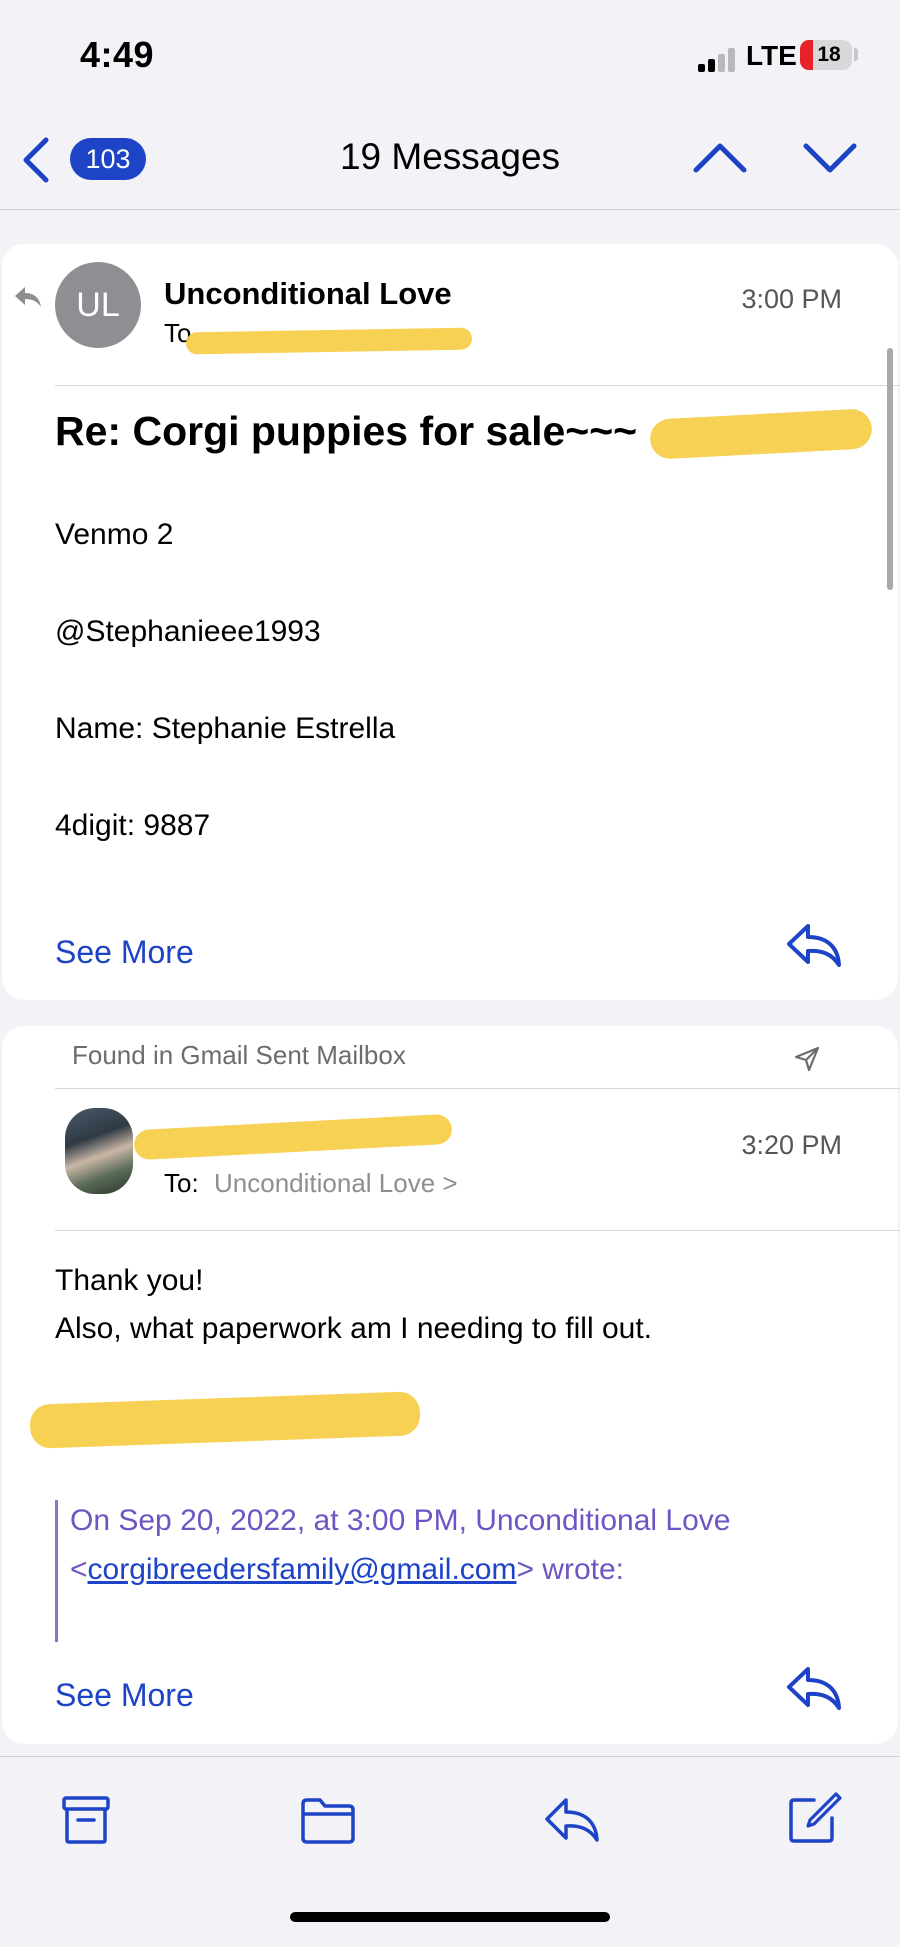 Image resolution: width=900 pixels, height=1947 pixels. Describe the element at coordinates (791, 1145) in the screenshot. I see `message-time: 3:20 PM` at that location.